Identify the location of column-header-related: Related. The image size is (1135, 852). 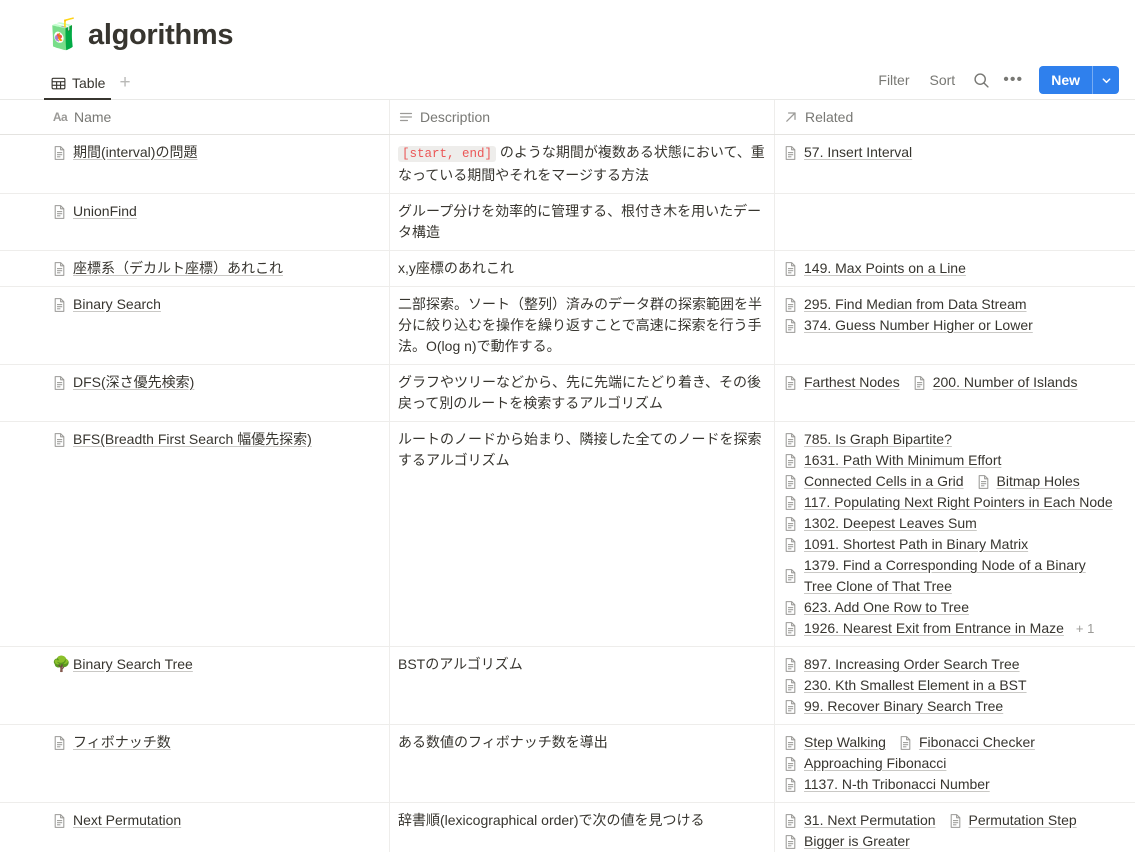
(955, 117).